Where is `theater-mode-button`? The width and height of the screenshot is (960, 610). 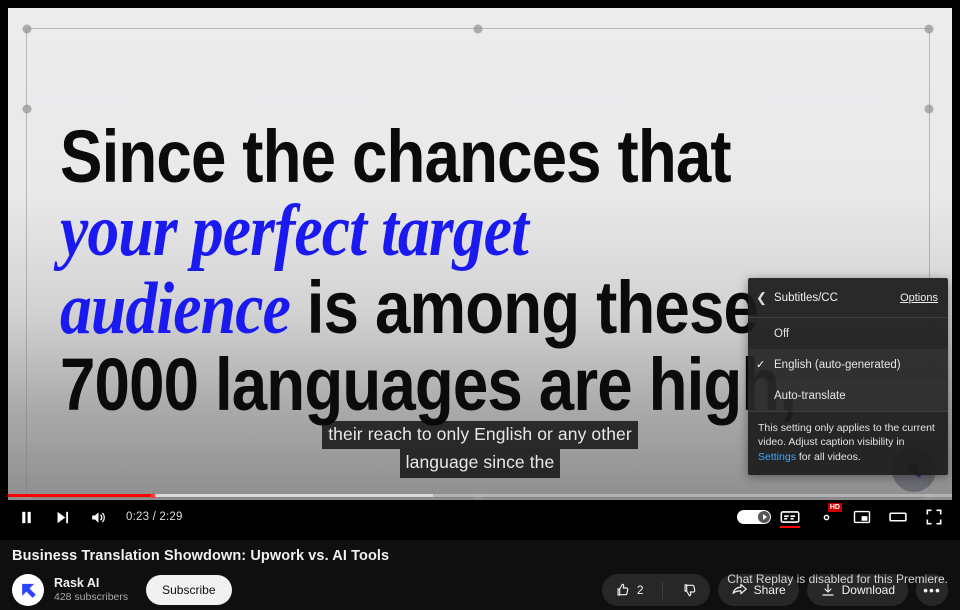 theater-mode-button is located at coordinates (898, 517).